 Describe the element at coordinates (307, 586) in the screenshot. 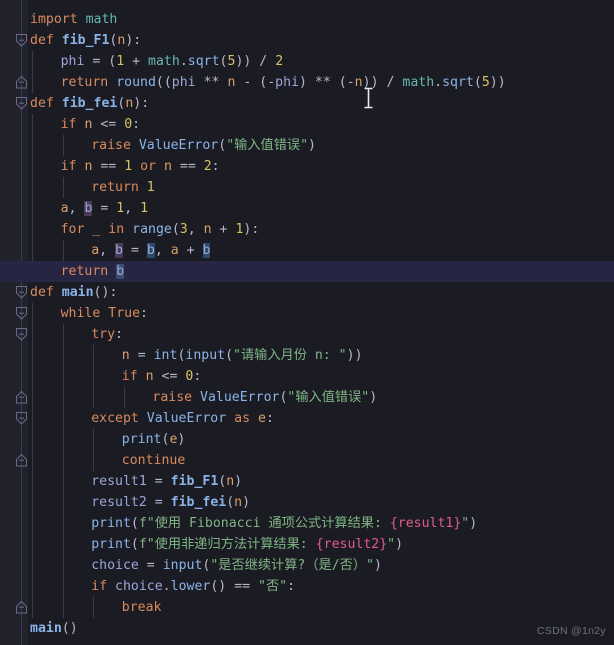

I see `code-line: if choice.lower() == "否":` at that location.